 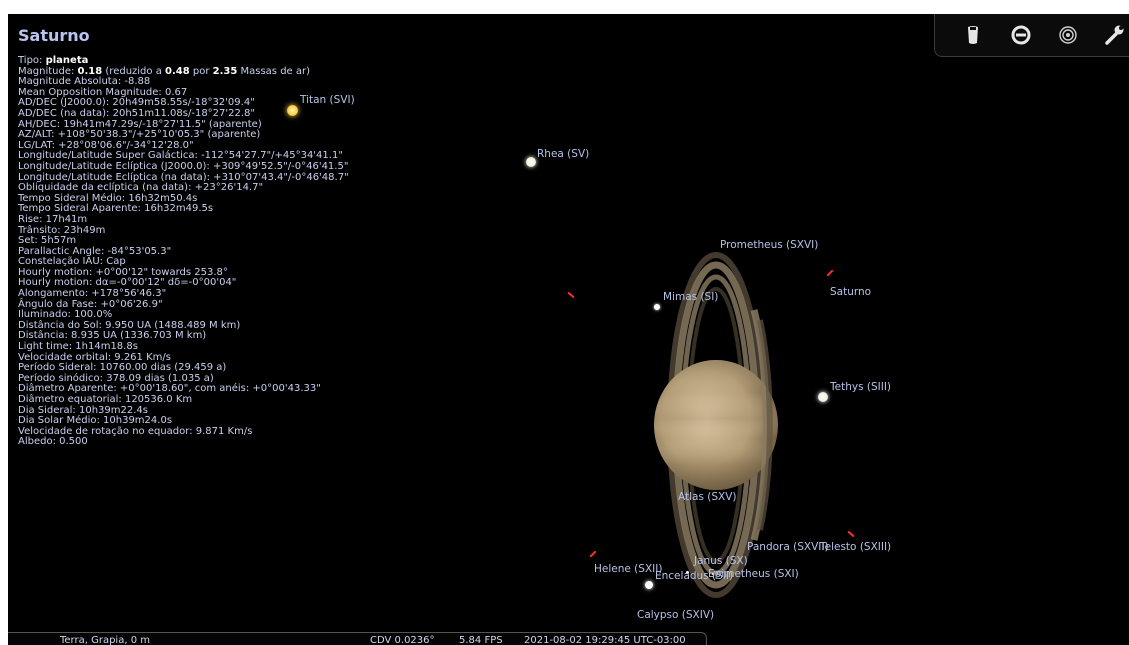 I want to click on info-text: Velocidade orbital: 9.261 Km/s, so click(x=94, y=357).